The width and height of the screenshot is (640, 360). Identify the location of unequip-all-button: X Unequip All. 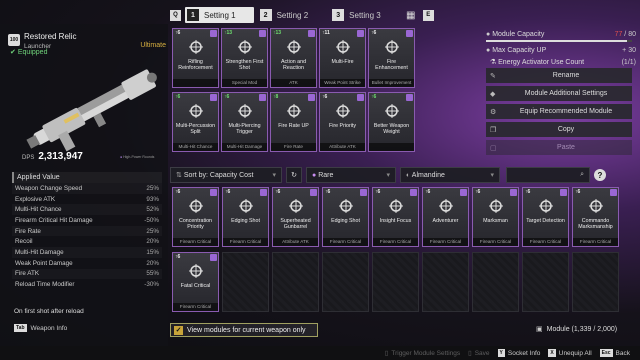
(570, 353).